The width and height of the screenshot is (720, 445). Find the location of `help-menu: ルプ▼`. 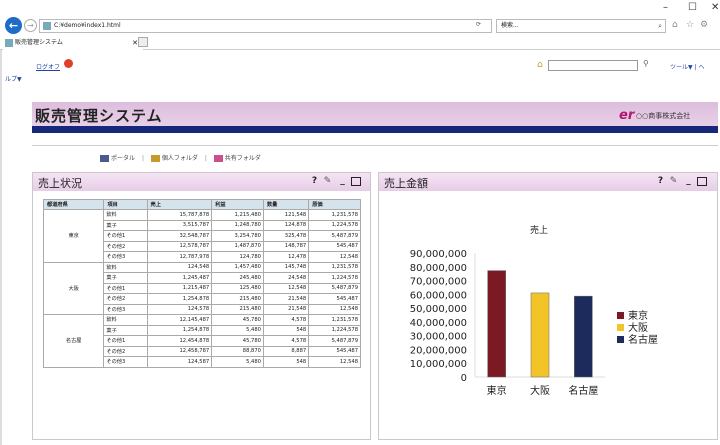

help-menu: ルプ▼ is located at coordinates (13, 78).